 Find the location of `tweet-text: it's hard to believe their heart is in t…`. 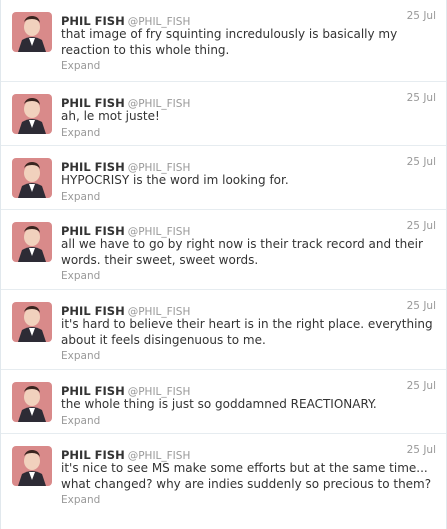

tweet-text: it's hard to believe their heart is in t… is located at coordinates (247, 332).